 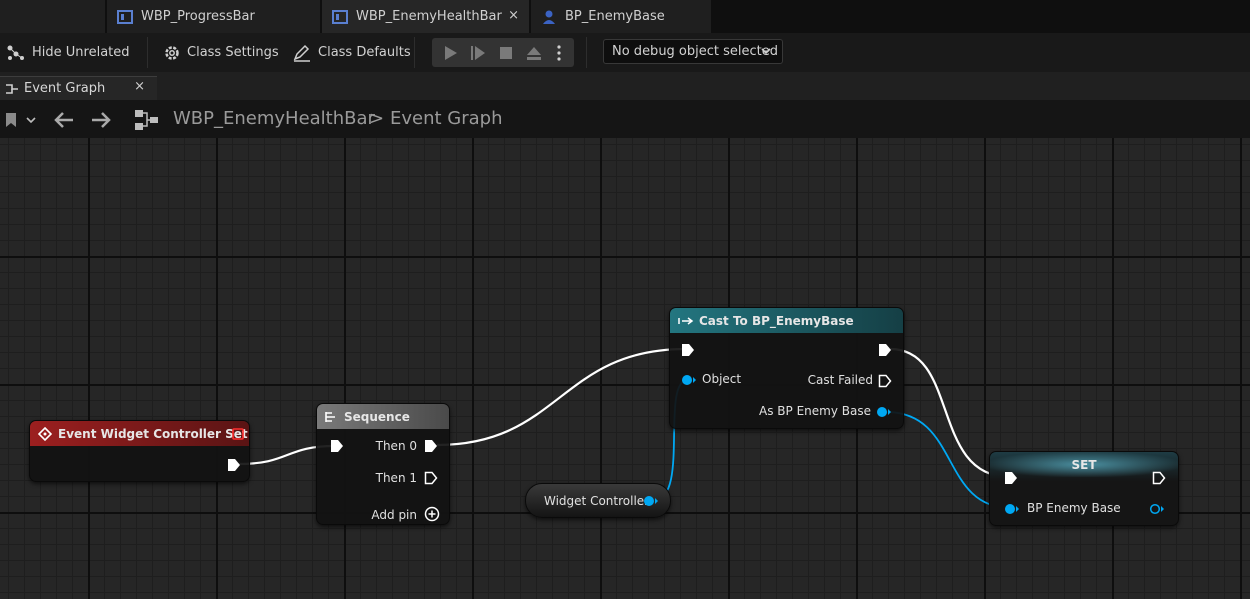 I want to click on graph-breadcrumb-bar: WBP_EnemyHealthBar > Event Graph, so click(x=625, y=119).